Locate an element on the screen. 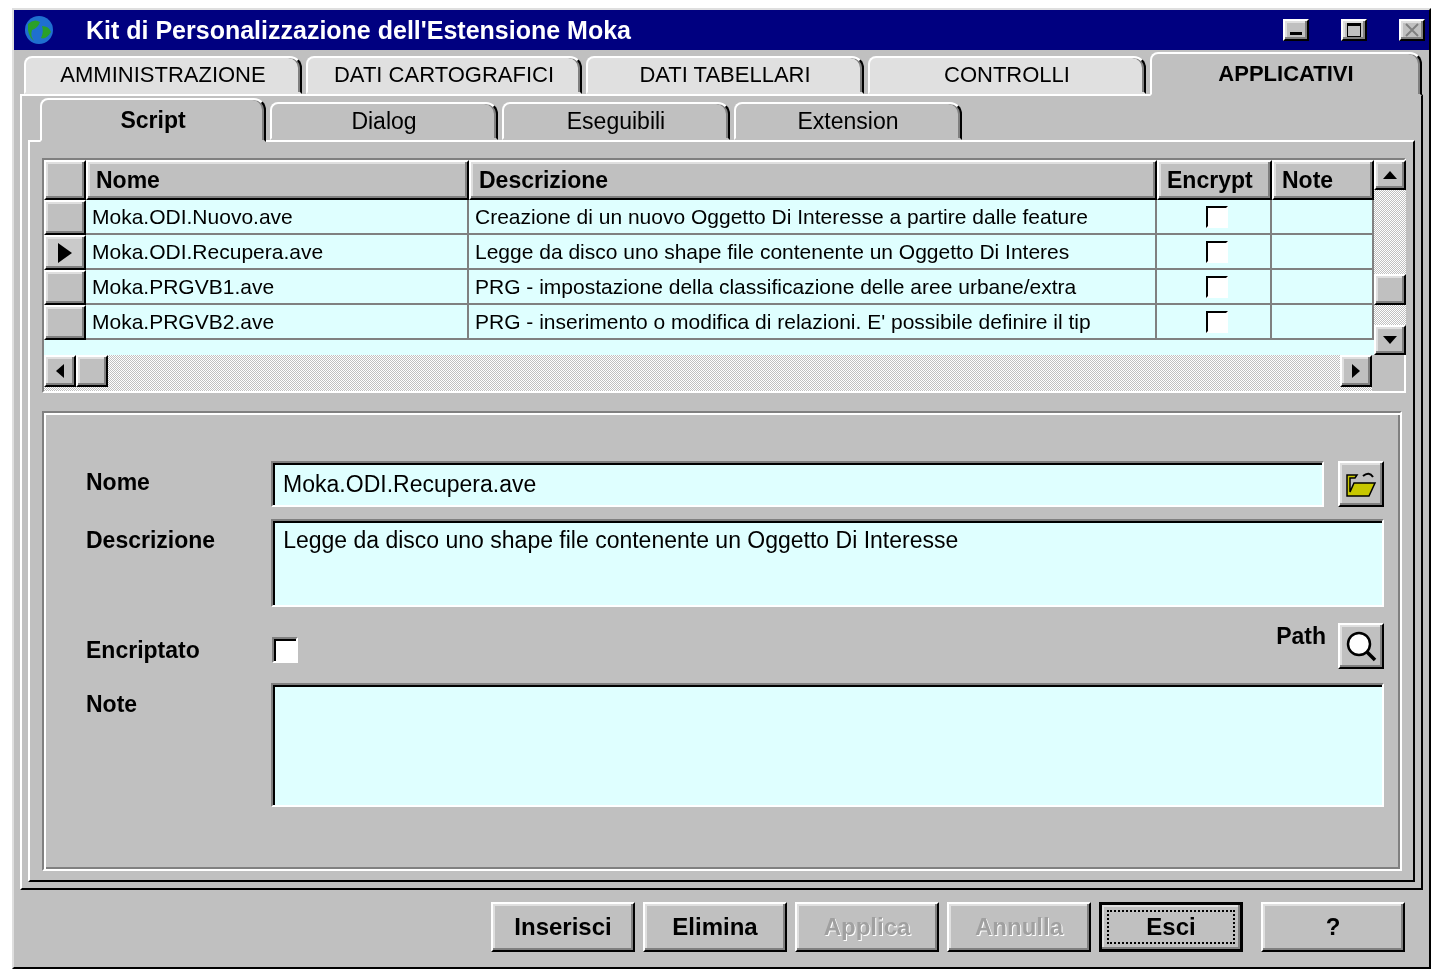 Image resolution: width=1431 pixels, height=969 pixels. action-button: ? is located at coordinates (1333, 927).